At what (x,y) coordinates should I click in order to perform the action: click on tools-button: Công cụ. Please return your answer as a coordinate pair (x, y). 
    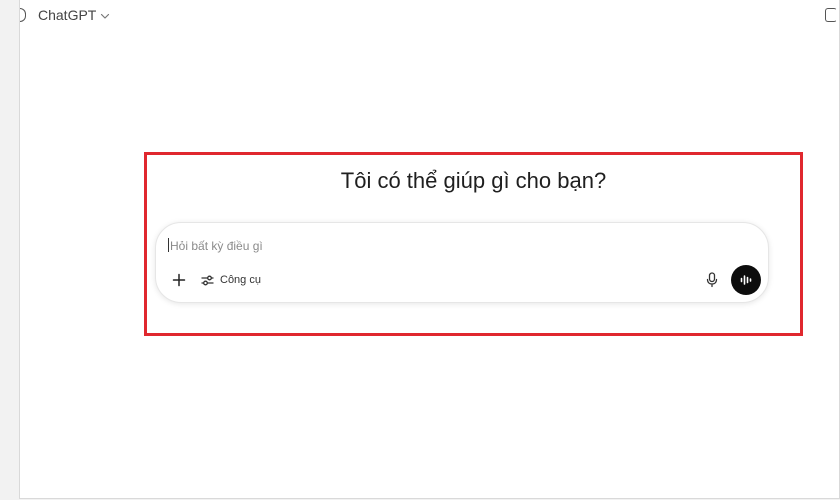
    Looking at the image, I should click on (231, 280).